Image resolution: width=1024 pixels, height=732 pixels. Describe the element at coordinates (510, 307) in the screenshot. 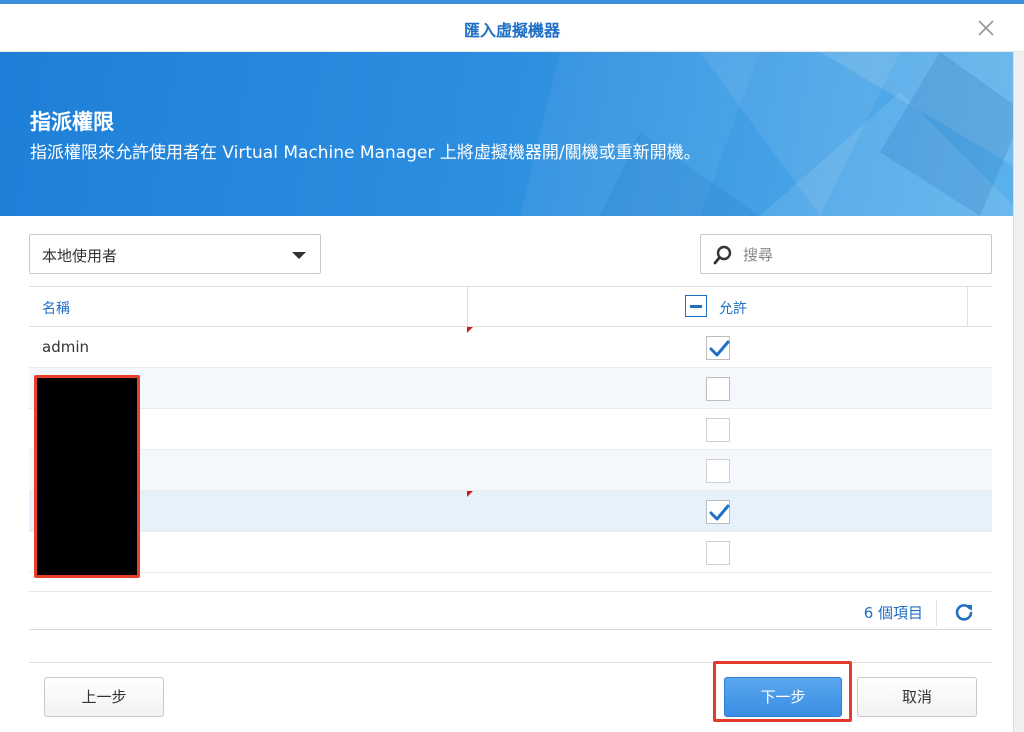

I see `table-header: 名稱 允許` at that location.